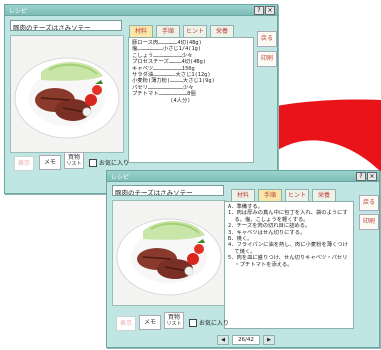 The width and height of the screenshot is (381, 350). What do you see at coordinates (223, 340) in the screenshot?
I see `prev-page-button: ◀` at bounding box center [223, 340].